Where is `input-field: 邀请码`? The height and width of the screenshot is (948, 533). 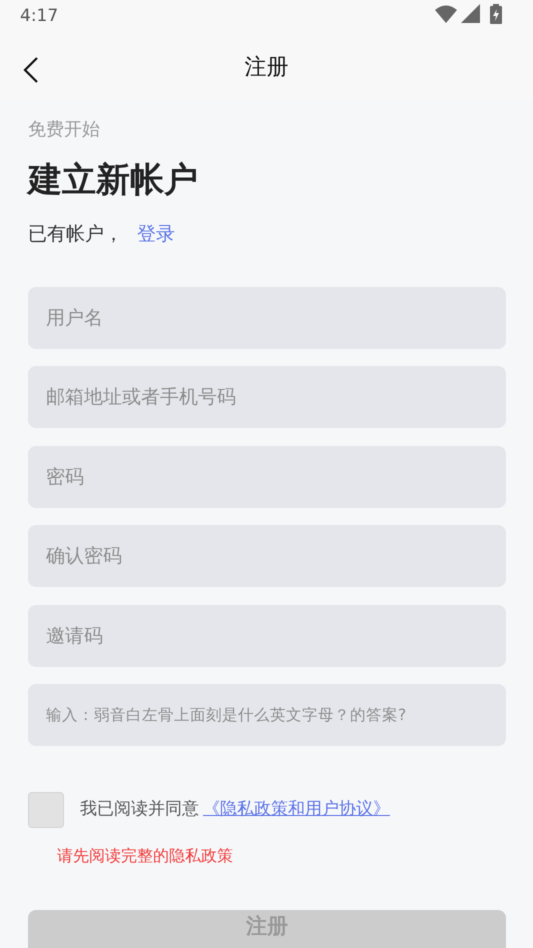
input-field: 邀请码 is located at coordinates (267, 635).